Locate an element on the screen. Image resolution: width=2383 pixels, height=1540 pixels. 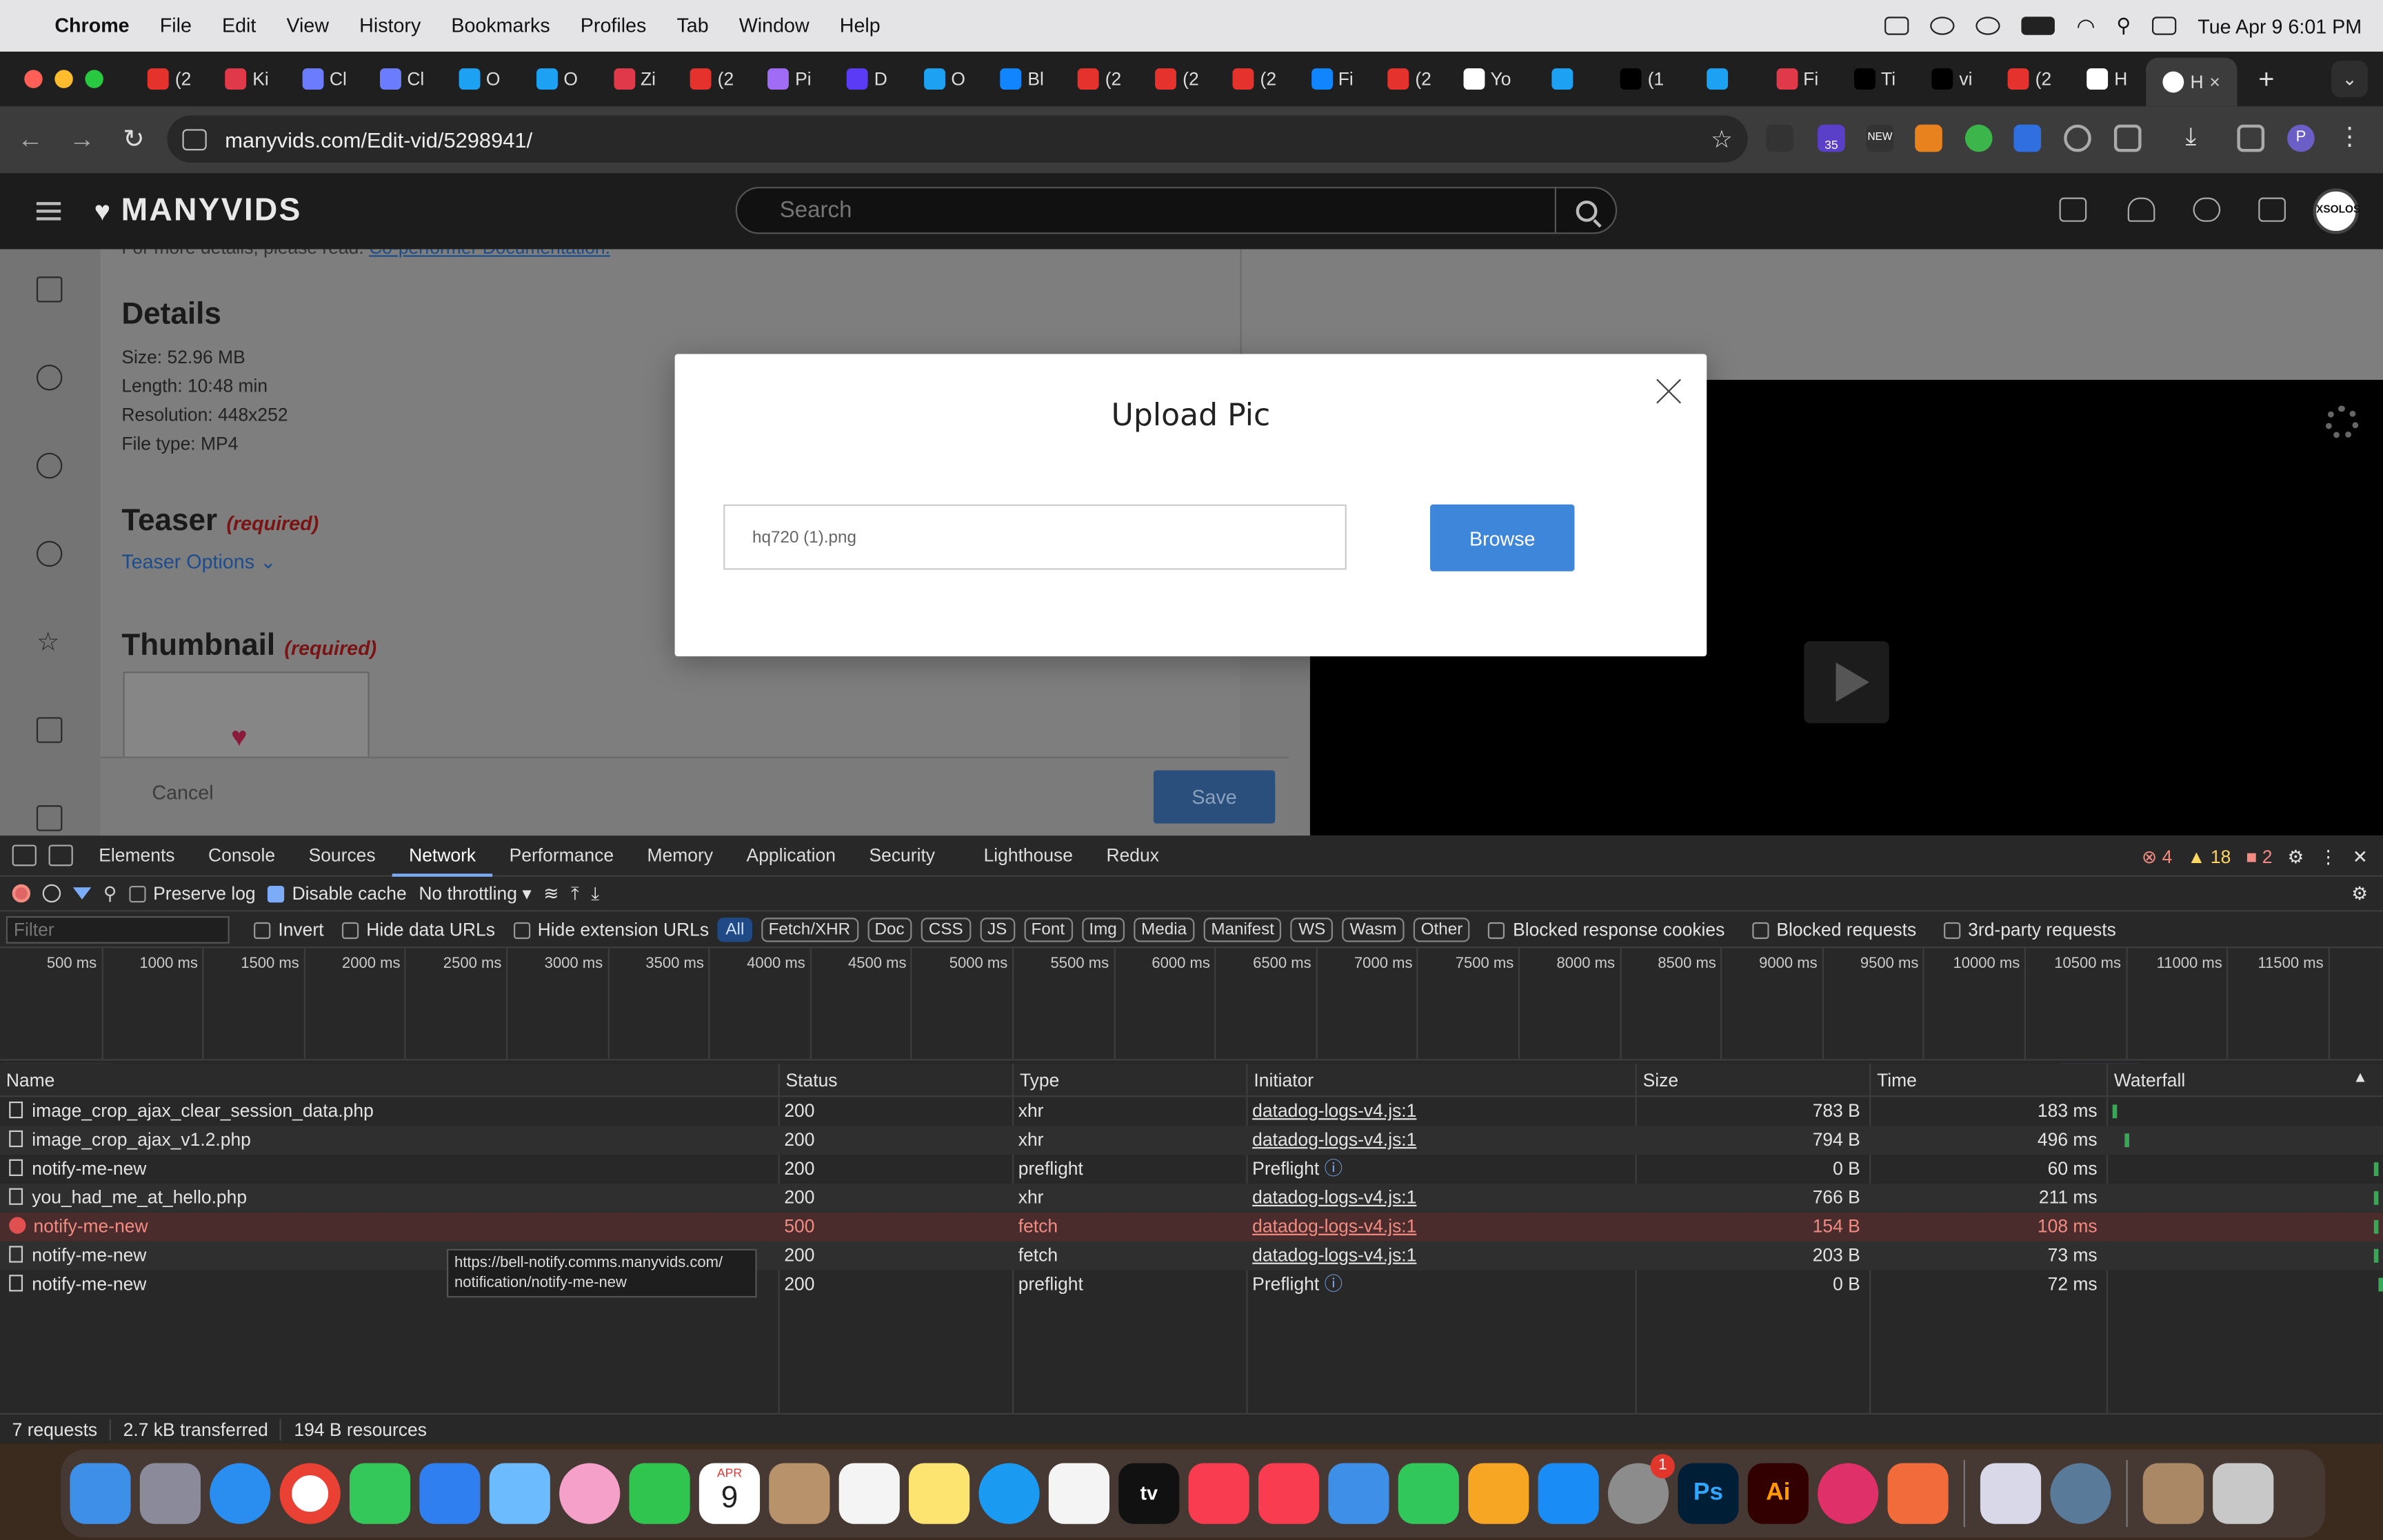
menu-history: History is located at coordinates (390, 26).